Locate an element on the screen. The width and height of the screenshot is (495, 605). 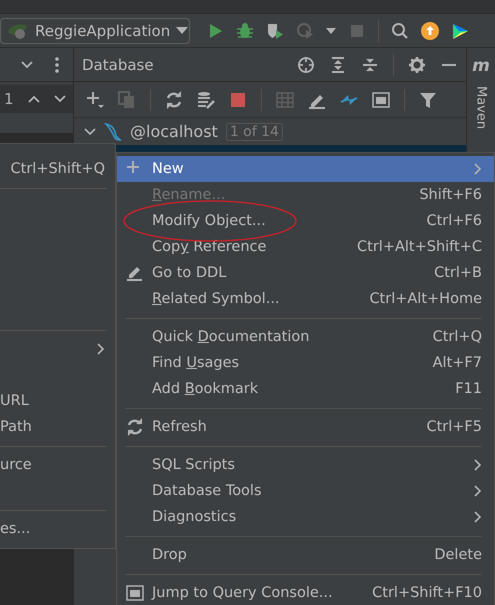
menu-item: Add Bookmark F11 is located at coordinates (299, 389).